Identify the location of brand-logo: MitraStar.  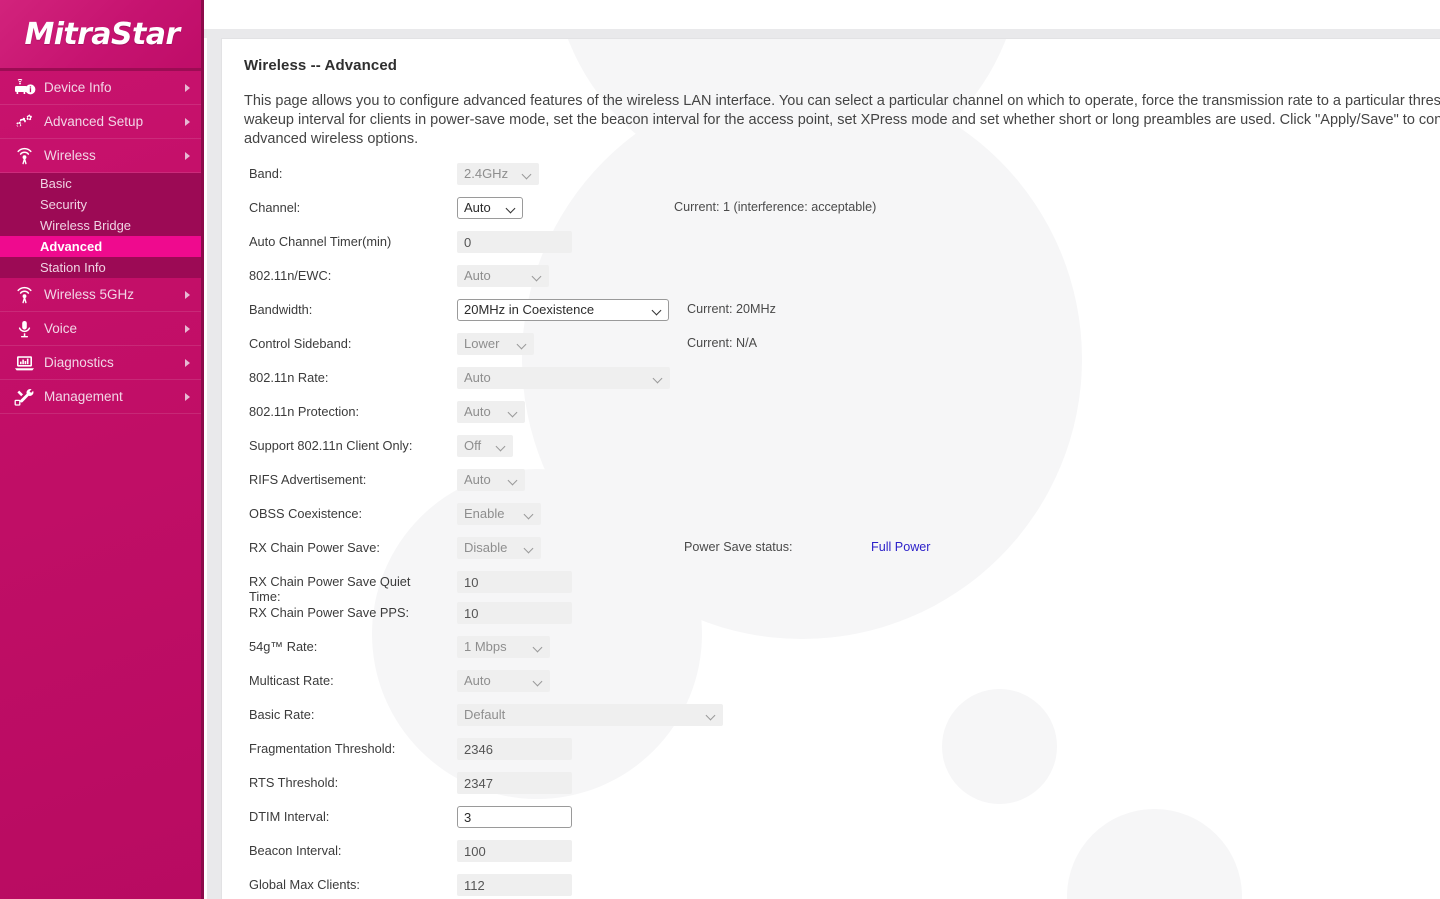
(102, 35).